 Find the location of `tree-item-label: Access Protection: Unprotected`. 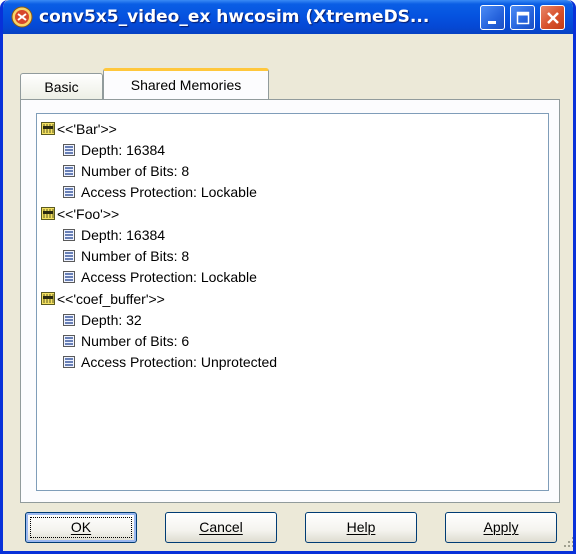

tree-item-label: Access Protection: Unprotected is located at coordinates (179, 362).